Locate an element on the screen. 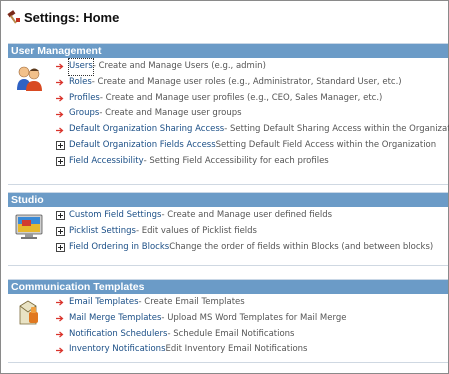  link-description: - Edit values of Picklist fields is located at coordinates (196, 230).